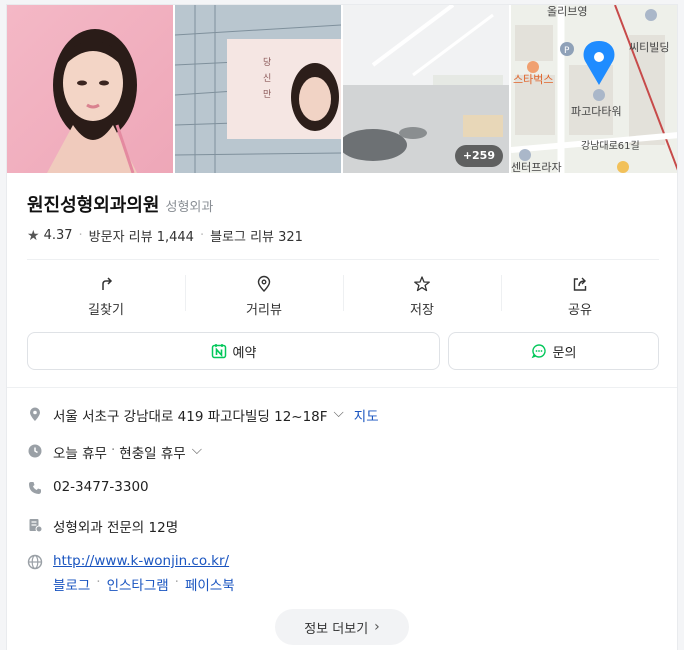 The height and width of the screenshot is (650, 684). What do you see at coordinates (92, 101) in the screenshot?
I see `portrait-illustration` at bounding box center [92, 101].